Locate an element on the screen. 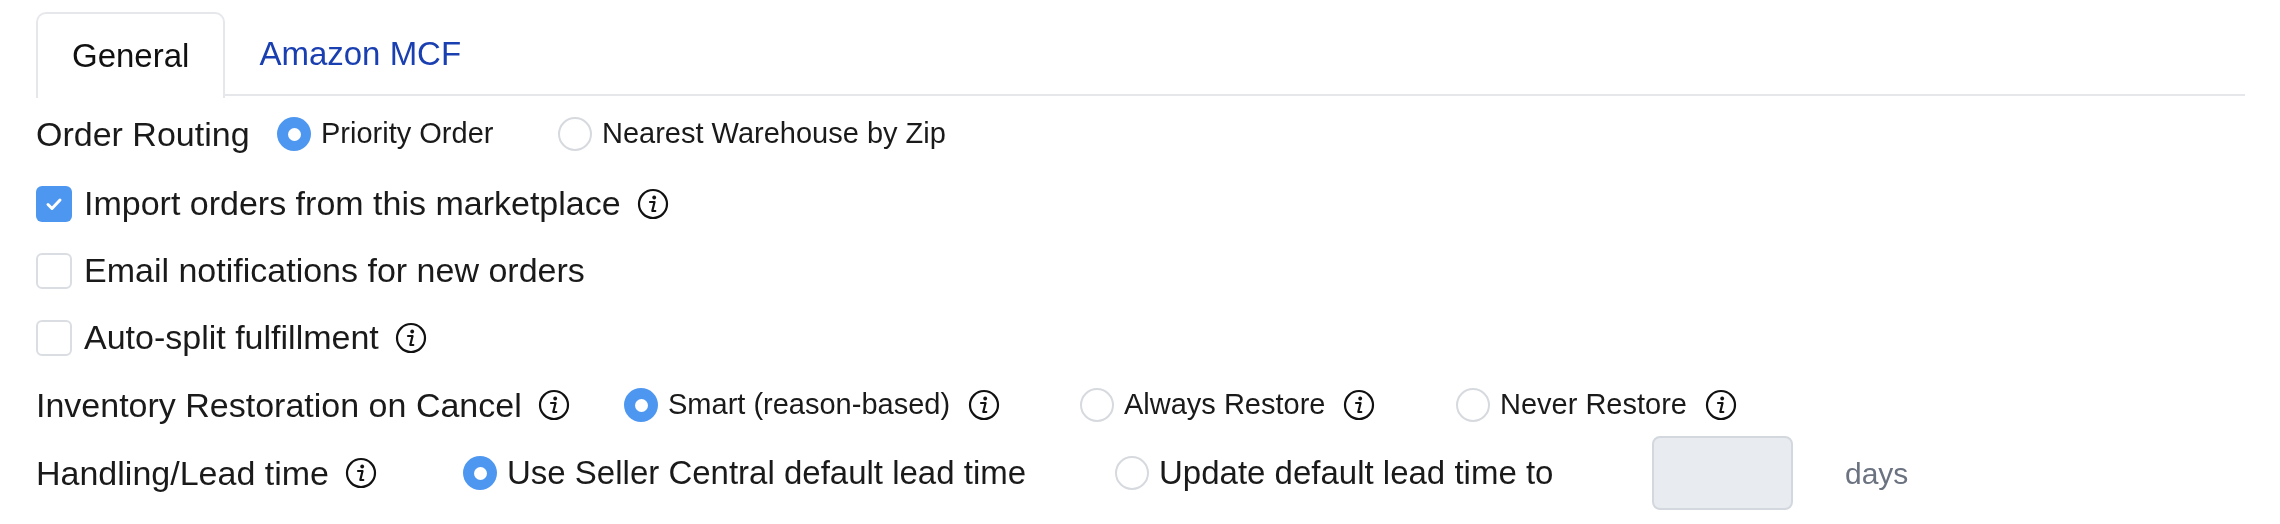  tab: General is located at coordinates (131, 55).